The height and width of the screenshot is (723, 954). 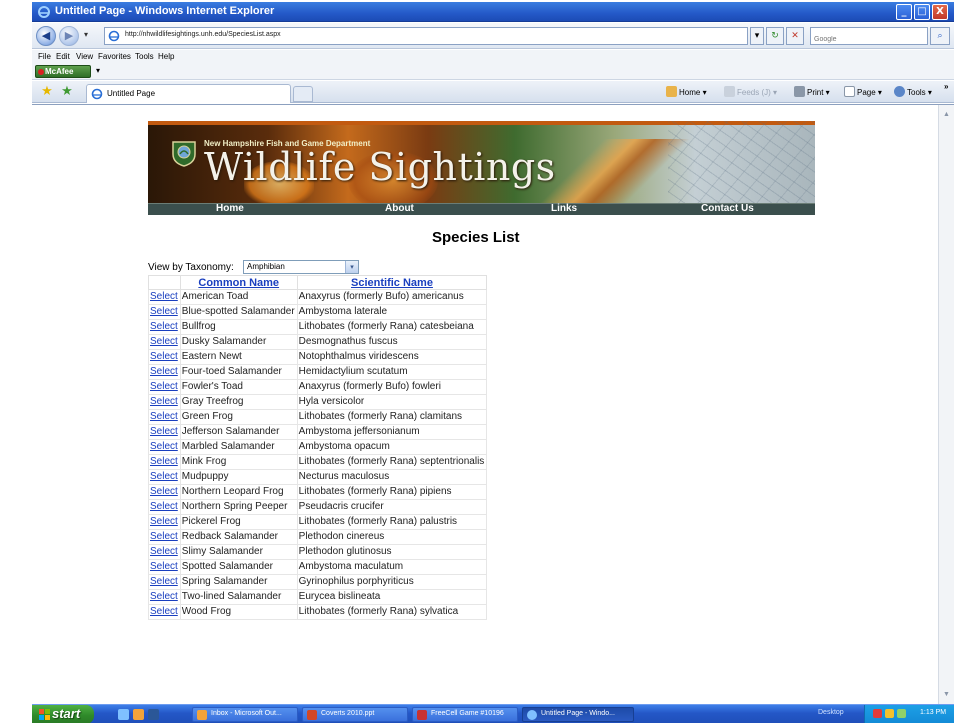 I want to click on scientific-name-header: Scientific Name, so click(x=392, y=282).